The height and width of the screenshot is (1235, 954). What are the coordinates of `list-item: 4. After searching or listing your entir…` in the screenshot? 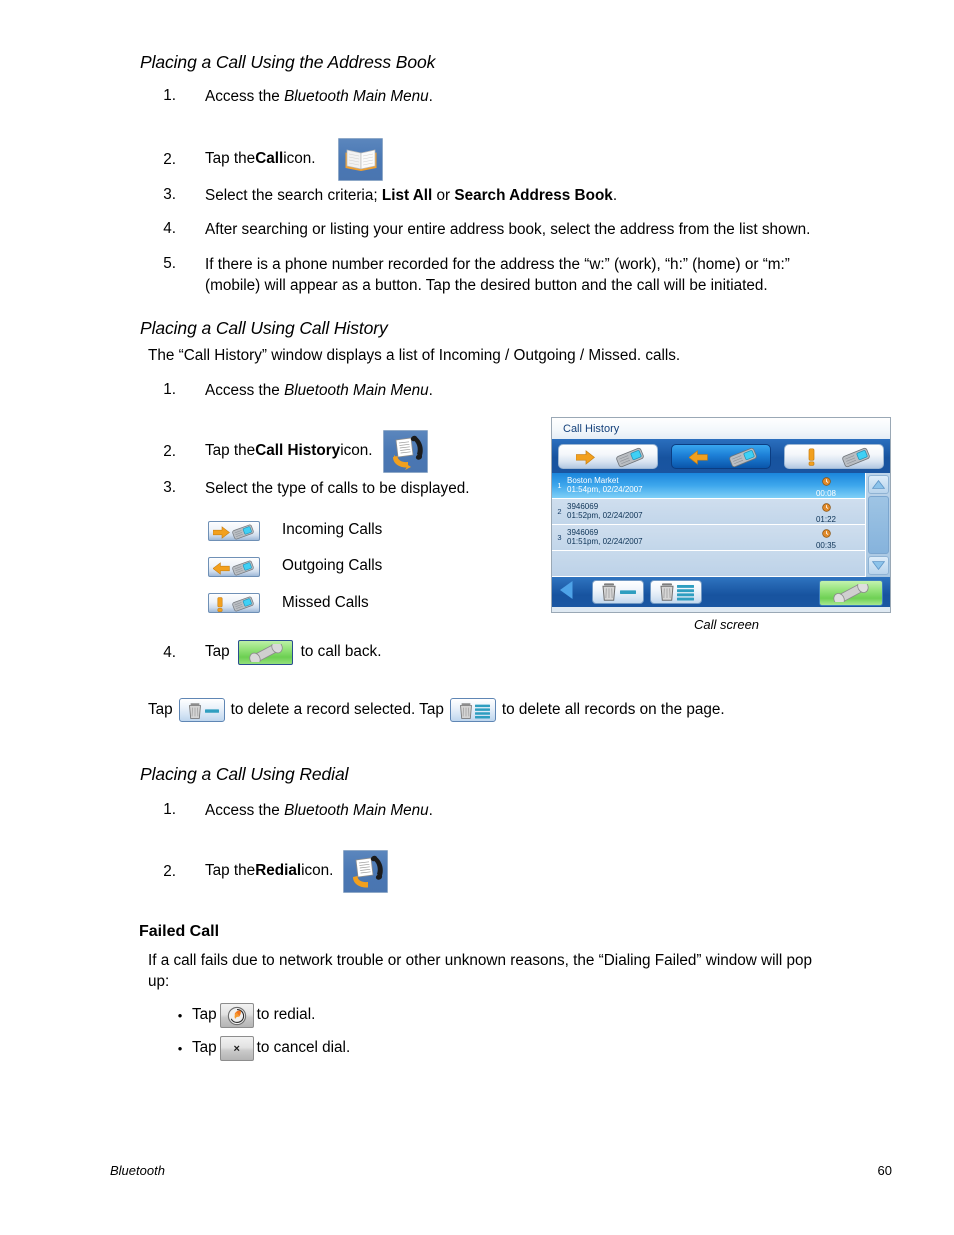 It's located at (530, 230).